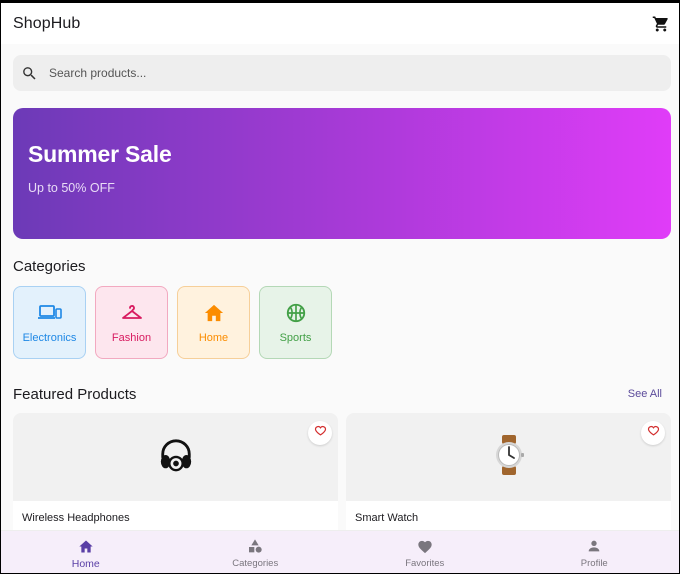 The width and height of the screenshot is (680, 574). Describe the element at coordinates (296, 313) in the screenshot. I see `basketball-icon` at that location.